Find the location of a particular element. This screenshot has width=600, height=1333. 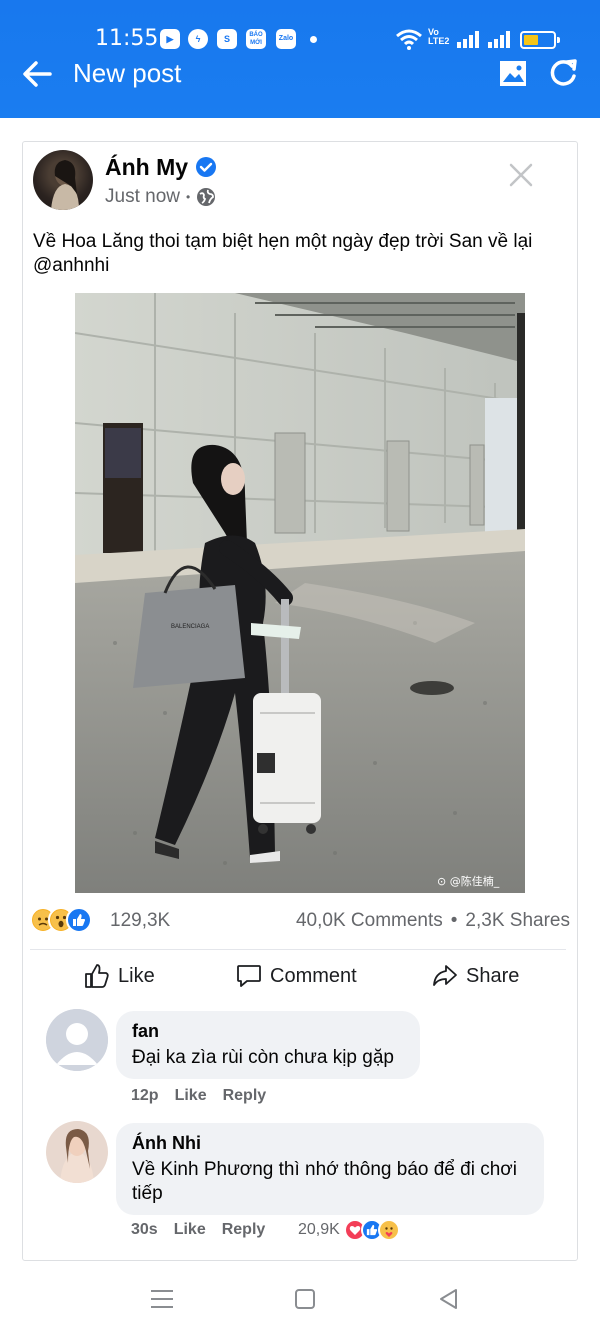

commenter-name: Ánh Nhi is located at coordinates (330, 1143).